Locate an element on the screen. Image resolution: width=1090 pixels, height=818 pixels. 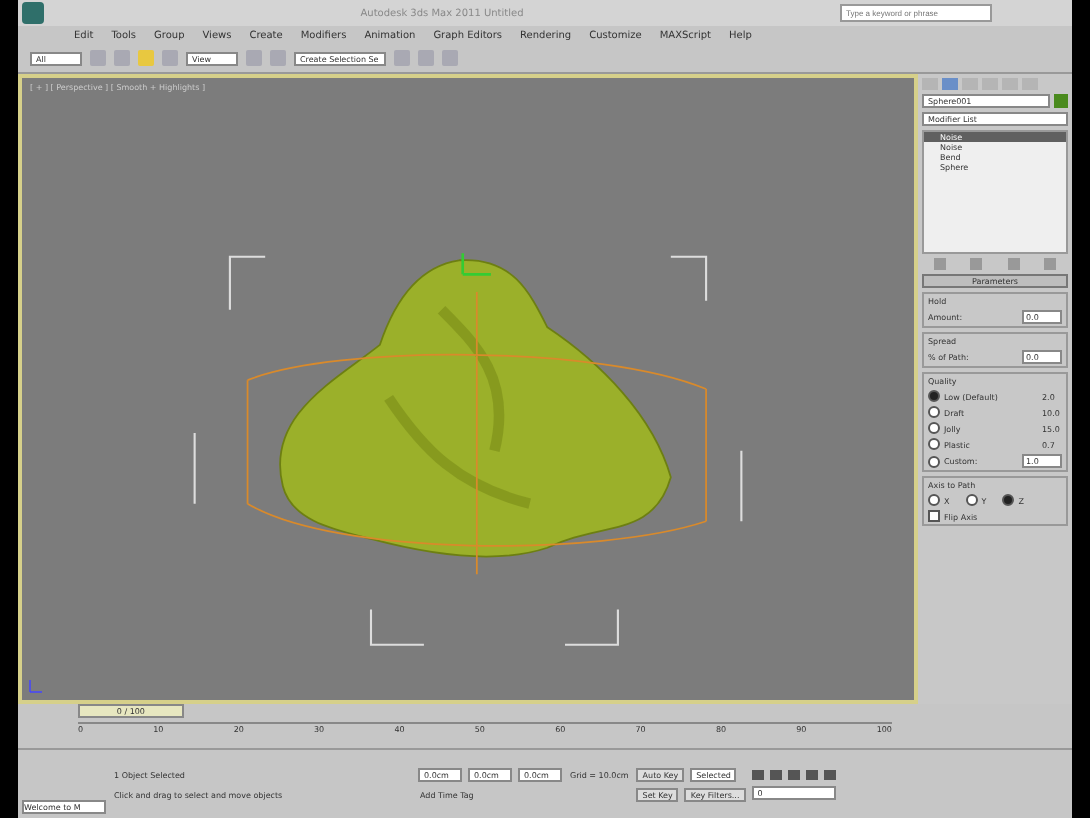
toolbar-icon is located at coordinates (170, 58).